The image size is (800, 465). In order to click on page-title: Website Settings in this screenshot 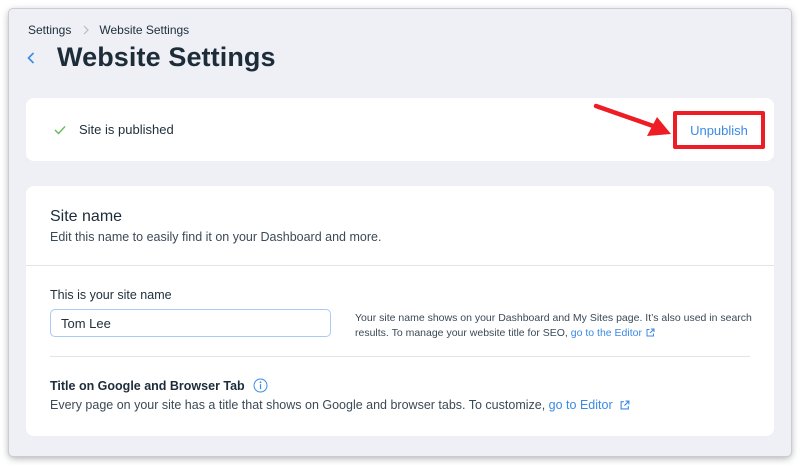, I will do `click(166, 57)`.